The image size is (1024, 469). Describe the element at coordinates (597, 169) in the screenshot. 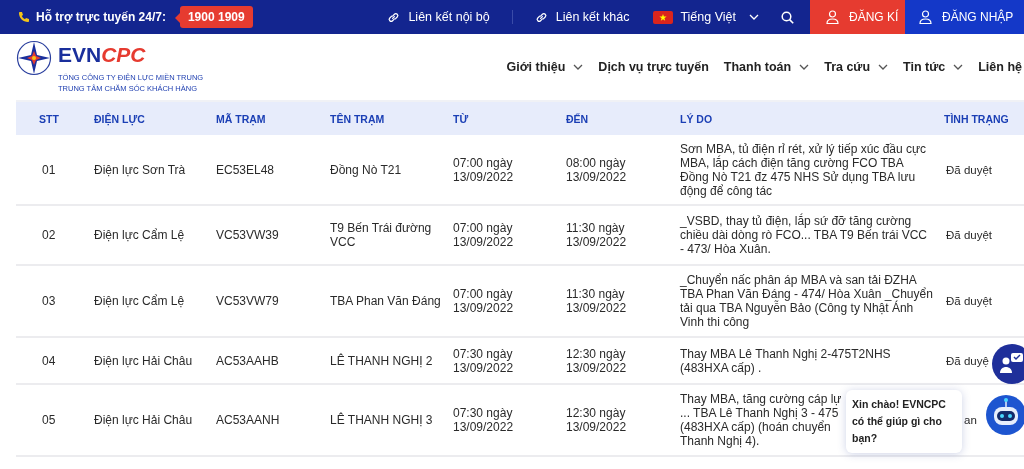

I see `table-cell-text: 08:00 ngày 13/09/2022` at that location.